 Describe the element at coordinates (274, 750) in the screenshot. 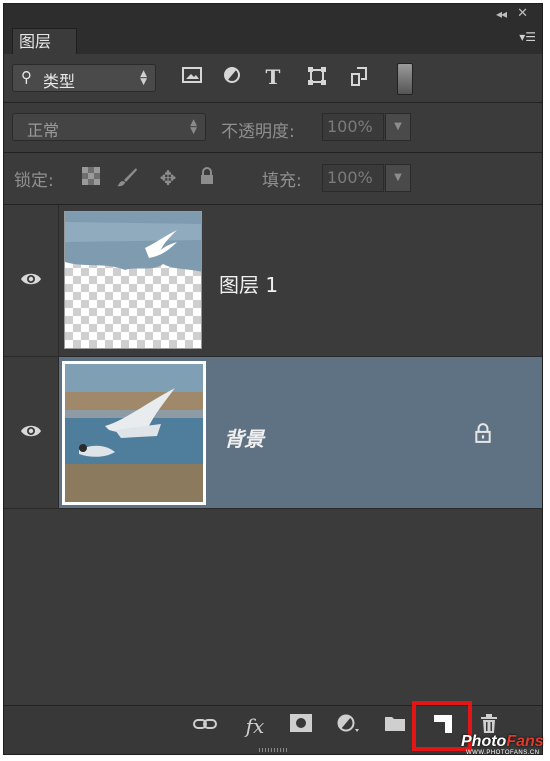

I see `resize-grip` at that location.